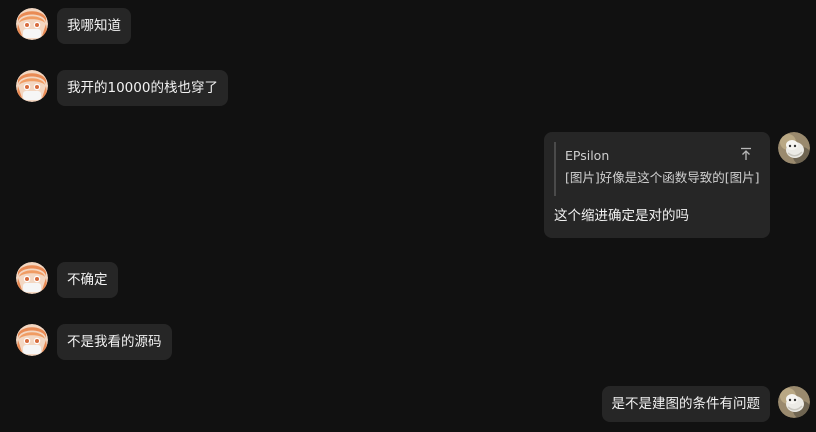  I want to click on message-bubble: 不确定, so click(87, 280).